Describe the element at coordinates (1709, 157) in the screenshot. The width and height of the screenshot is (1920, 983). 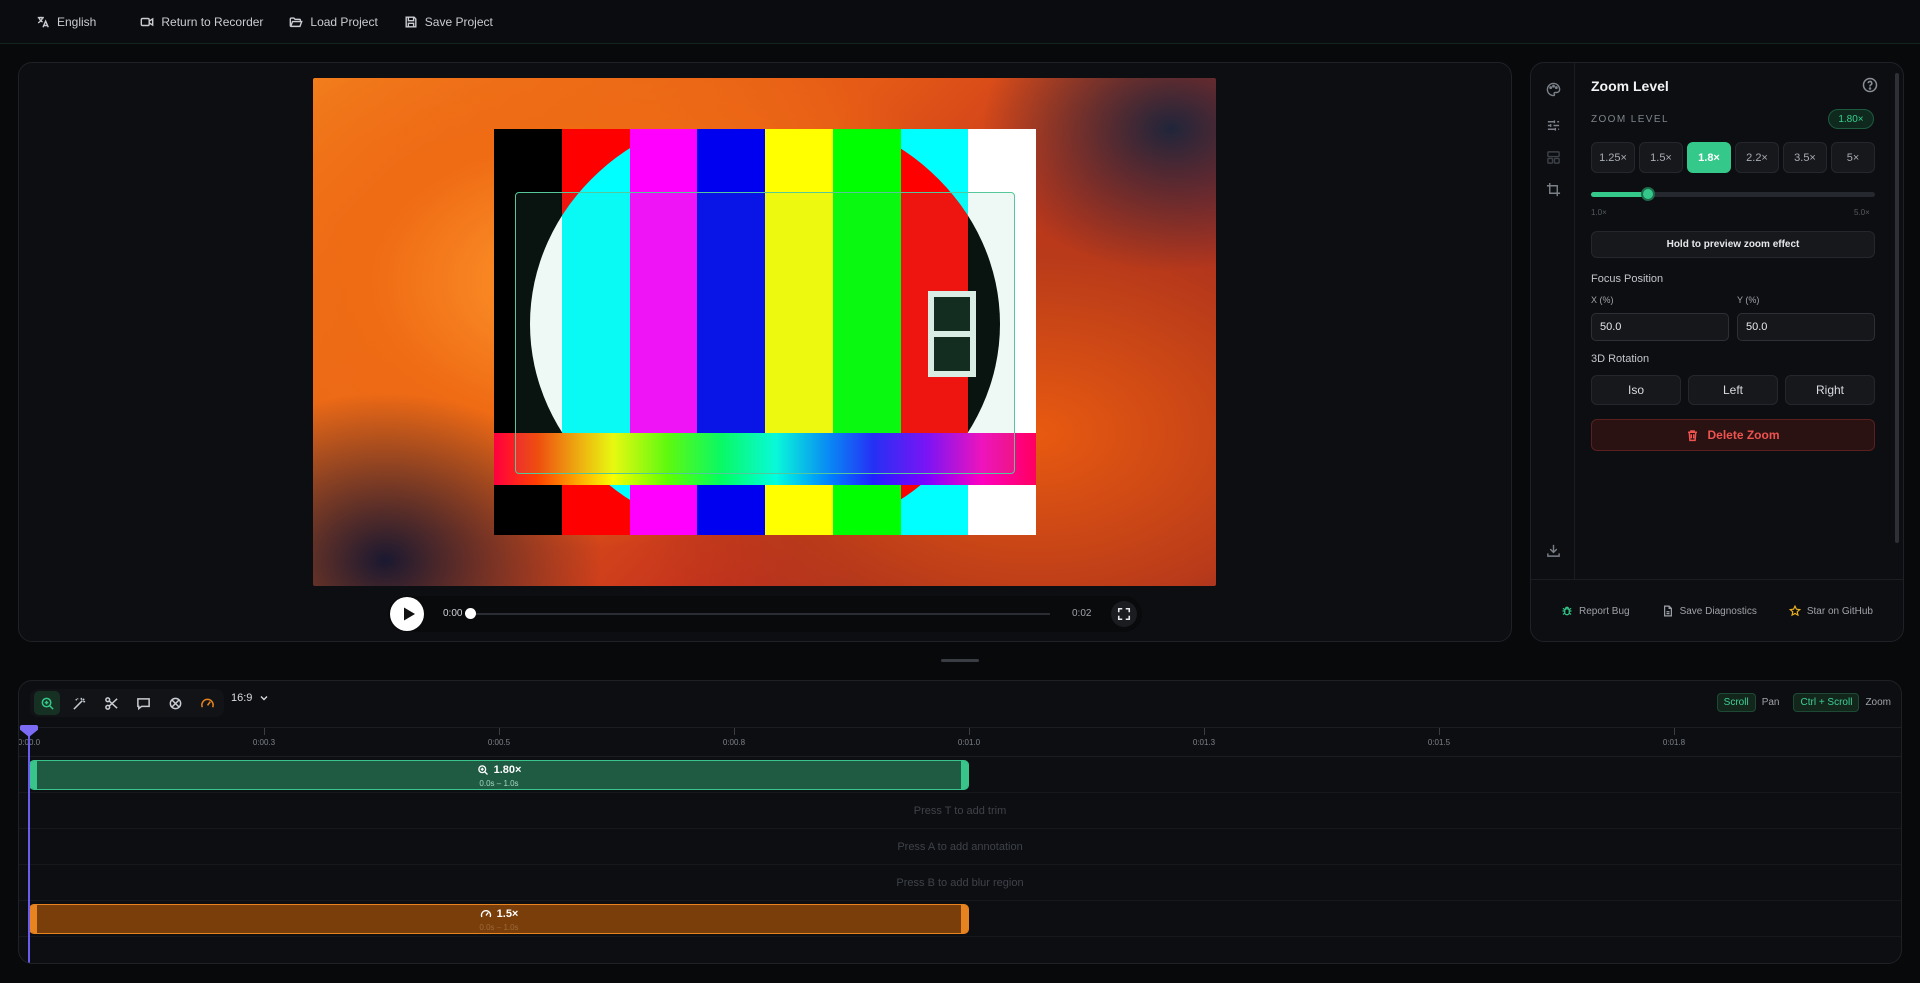
I see `zoom-preset-button: 1.8×` at that location.